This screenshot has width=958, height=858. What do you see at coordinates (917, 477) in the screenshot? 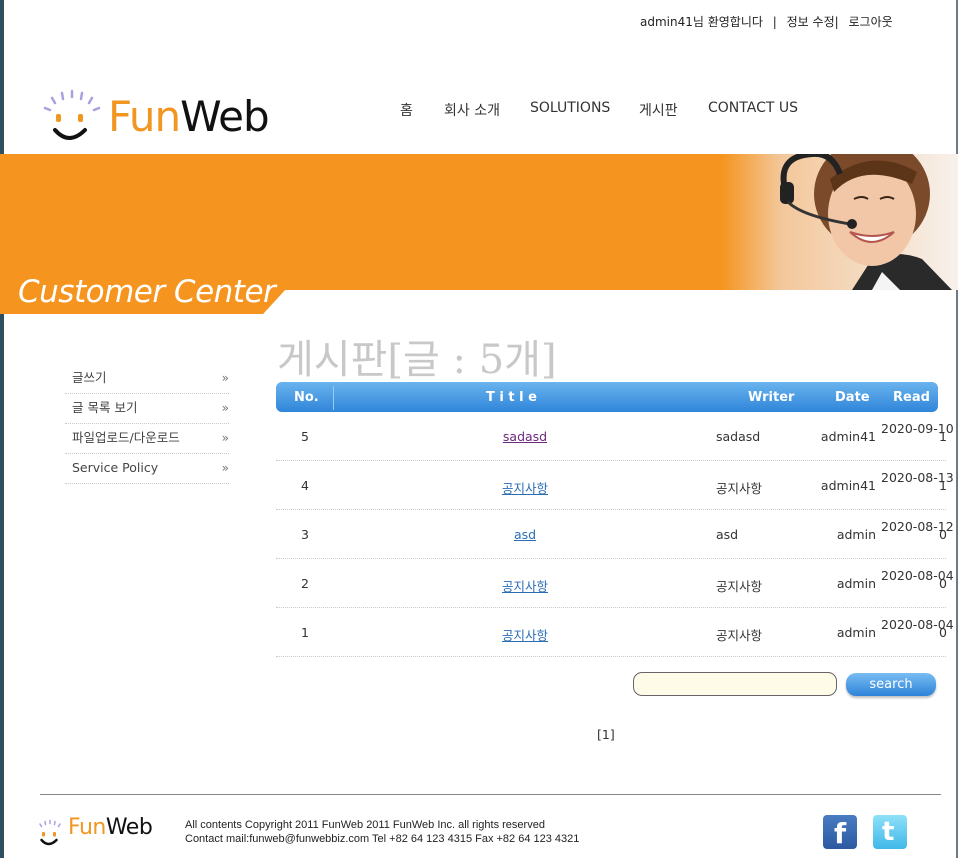
I see `cell-date: 2020-08-13` at bounding box center [917, 477].